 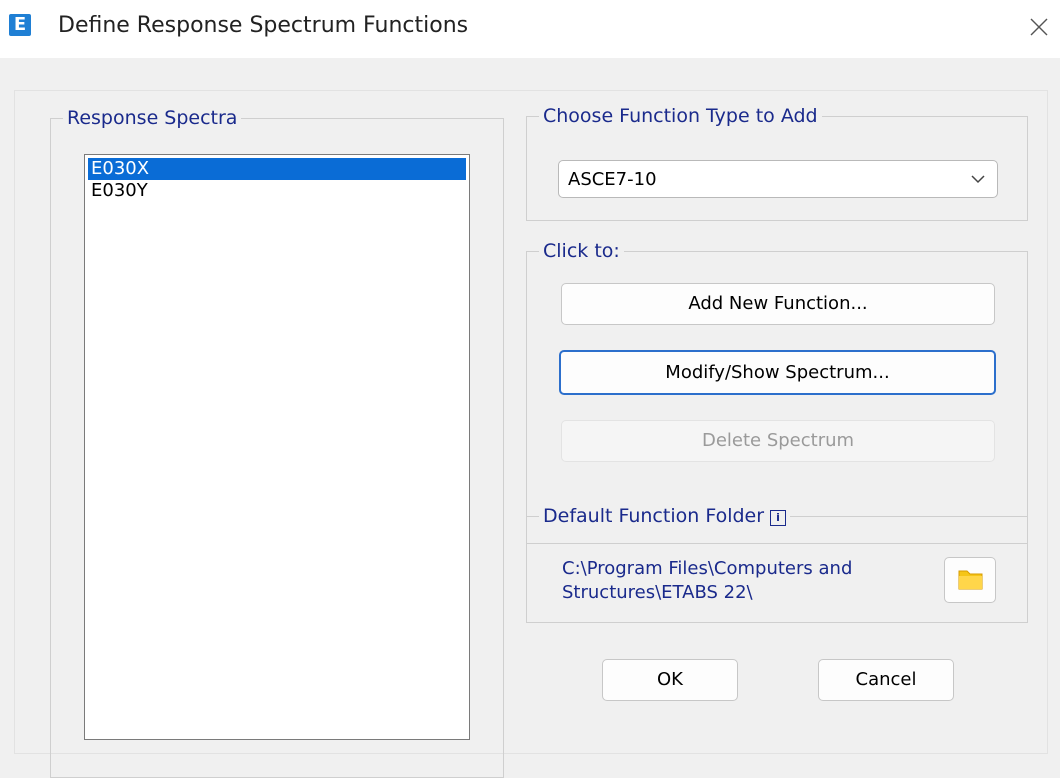 I want to click on chevron-down-icon, so click(x=978, y=179).